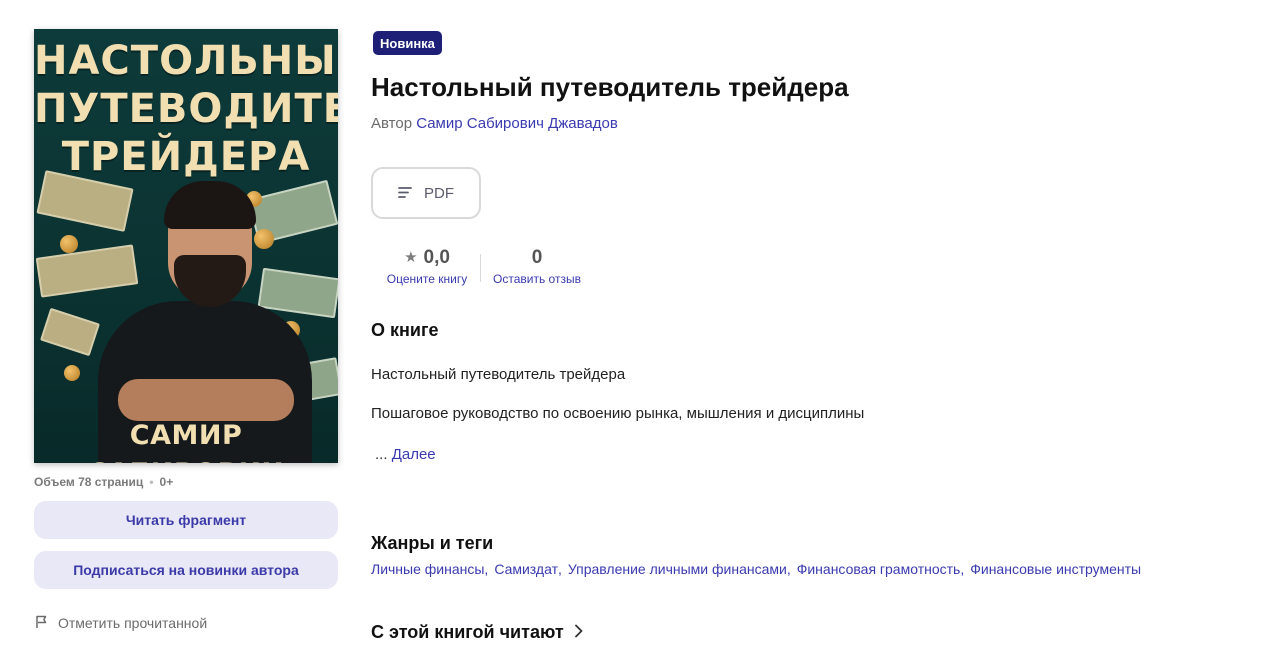  What do you see at coordinates (1055, 569) in the screenshot?
I see `genre-tag: Финансовые инструменты` at bounding box center [1055, 569].